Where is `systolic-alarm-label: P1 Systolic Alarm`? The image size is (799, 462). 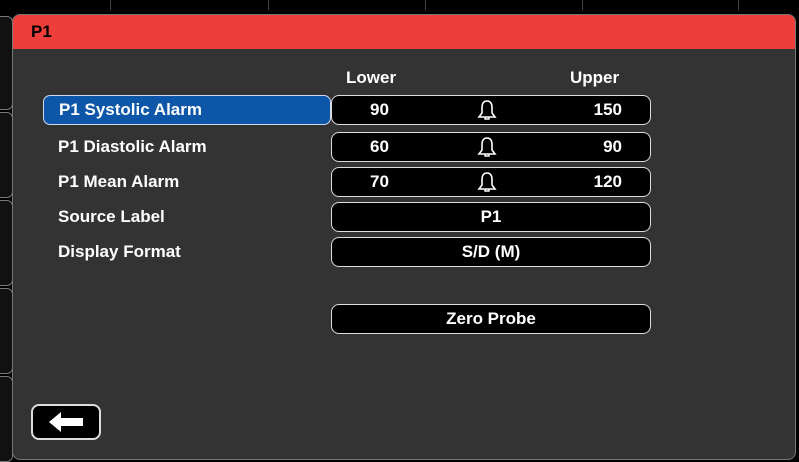 systolic-alarm-label: P1 Systolic Alarm is located at coordinates (187, 110).